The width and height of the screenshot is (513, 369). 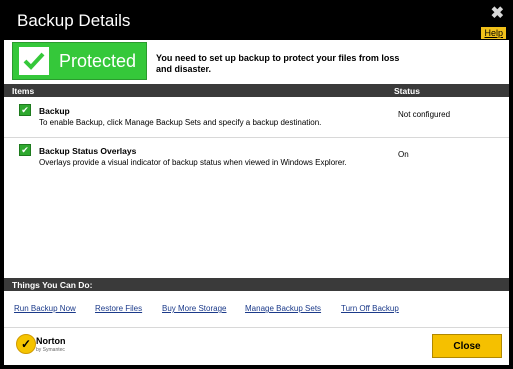 I want to click on norton-sub: by Symantec, so click(x=50, y=350).